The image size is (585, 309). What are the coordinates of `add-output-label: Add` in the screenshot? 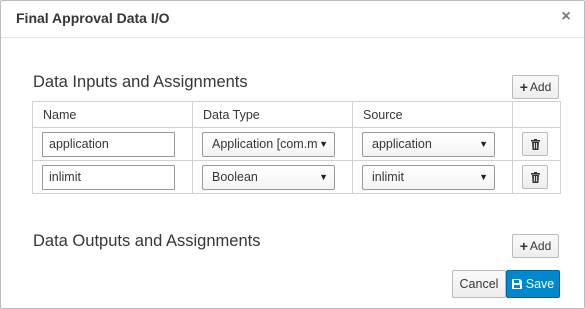 It's located at (540, 246).